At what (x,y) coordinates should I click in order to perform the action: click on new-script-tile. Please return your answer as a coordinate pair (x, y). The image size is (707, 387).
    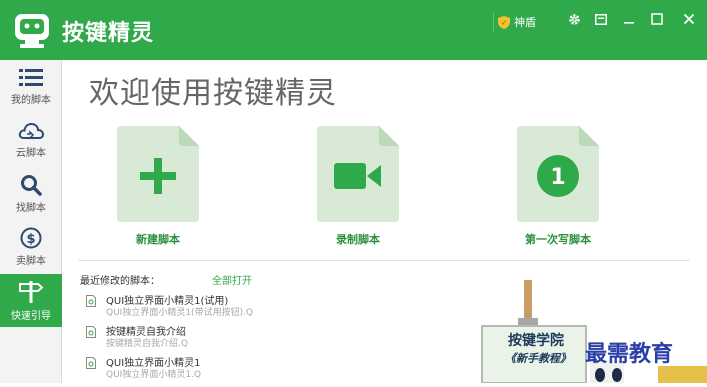
    Looking at the image, I should click on (158, 174).